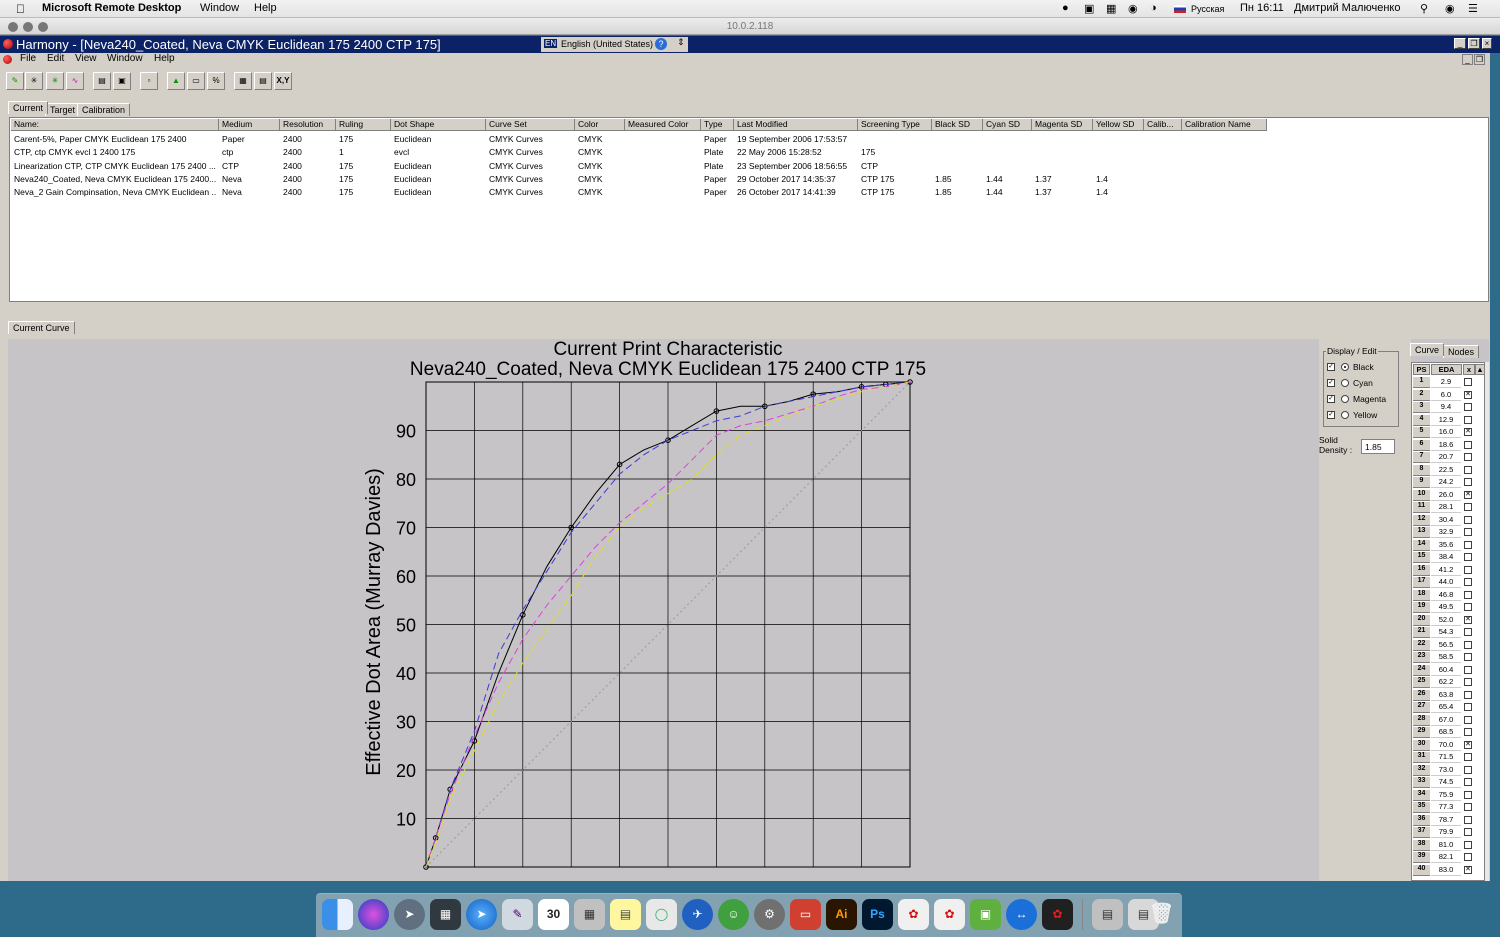 The width and height of the screenshot is (1500, 937). I want to click on eda-cell: 60.4, so click(1446, 670).